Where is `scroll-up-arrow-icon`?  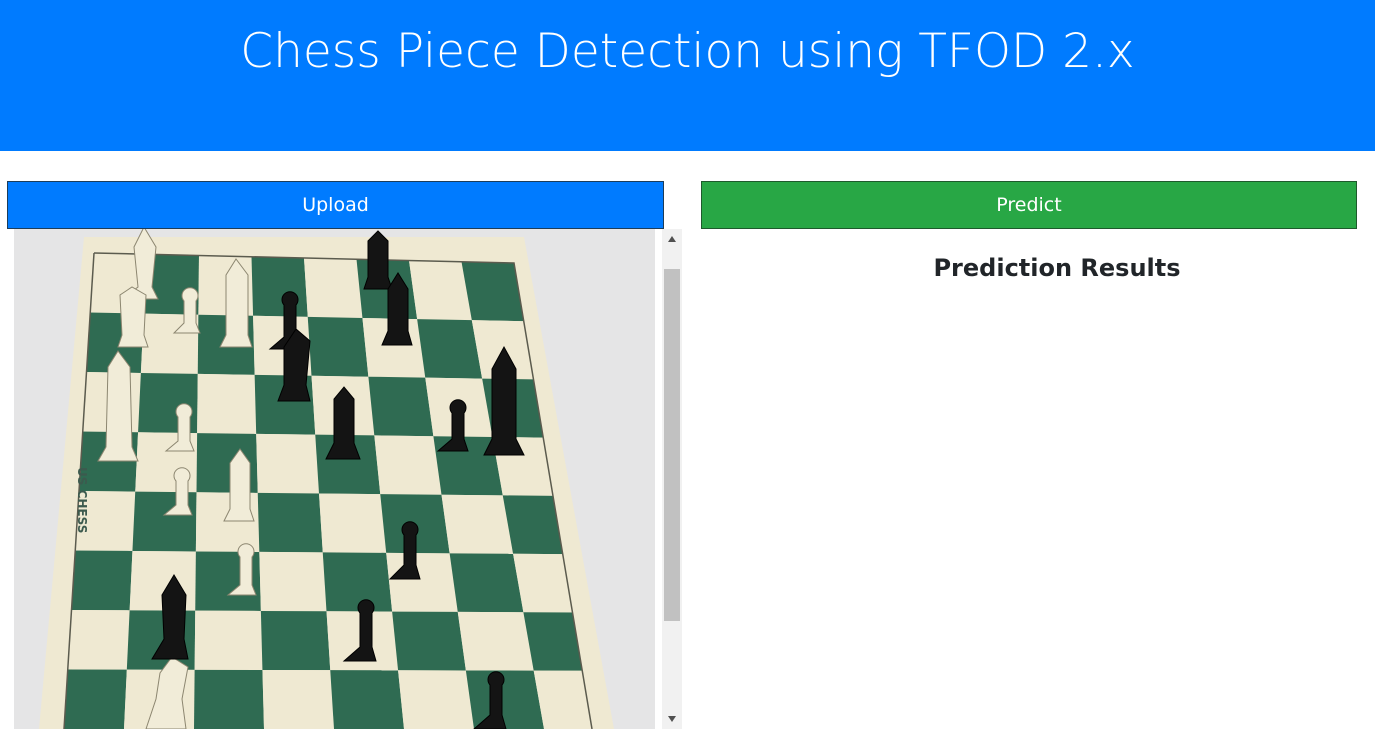 scroll-up-arrow-icon is located at coordinates (672, 239).